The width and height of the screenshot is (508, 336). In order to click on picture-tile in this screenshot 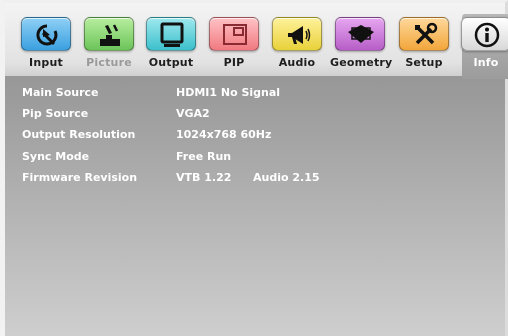, I will do `click(109, 34)`.